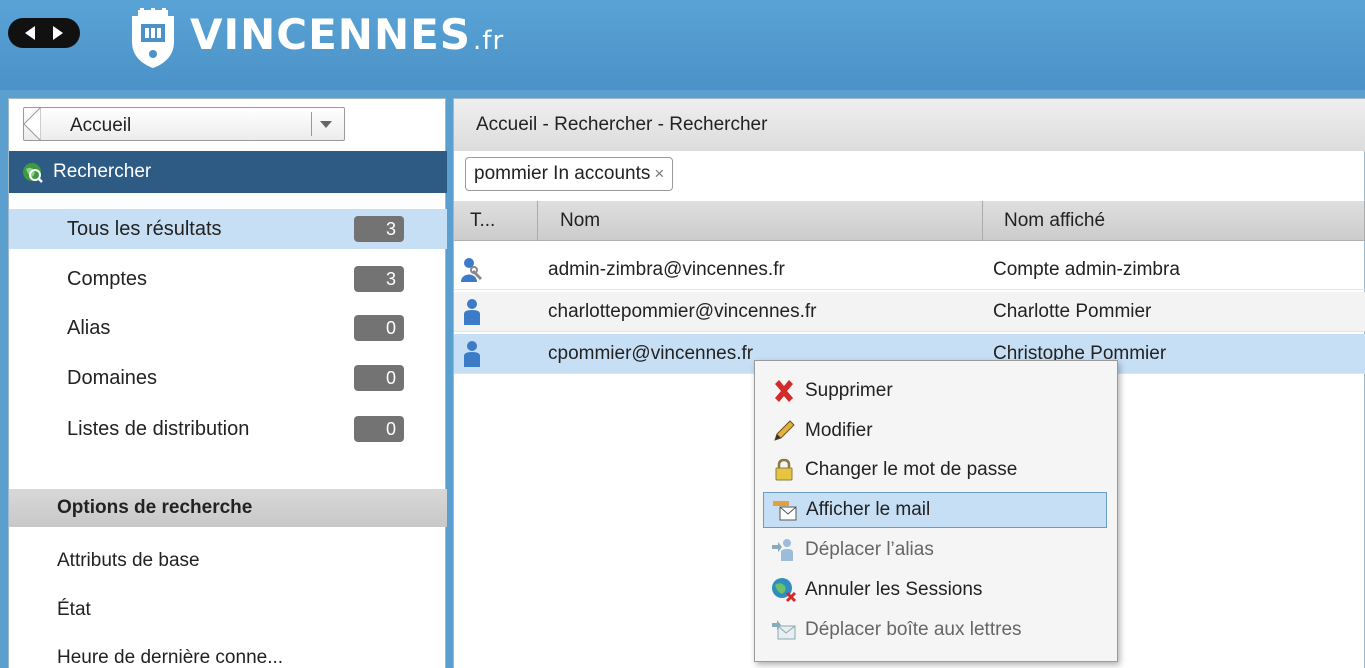 The height and width of the screenshot is (668, 1365). Describe the element at coordinates (471, 270) in the screenshot. I see `admin-account-icon` at that location.